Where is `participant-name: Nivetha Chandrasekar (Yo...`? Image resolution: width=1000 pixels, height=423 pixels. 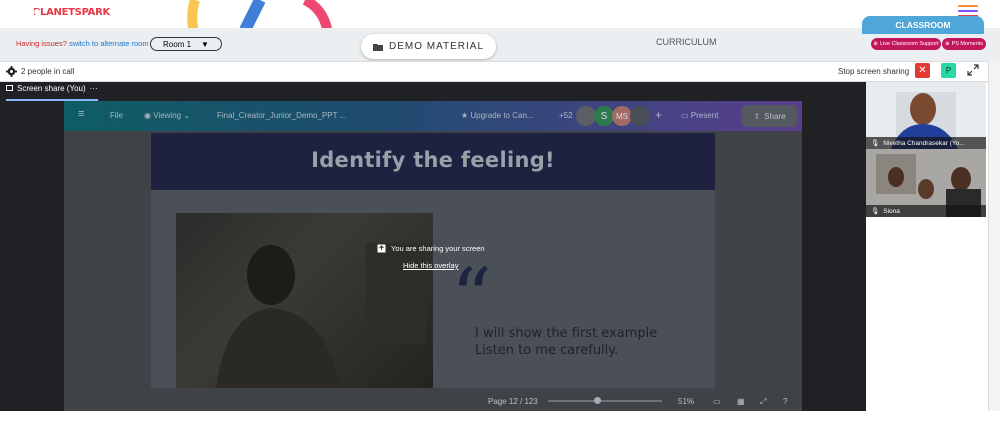 participant-name: Nivetha Chandrasekar (Yo... is located at coordinates (924, 143).